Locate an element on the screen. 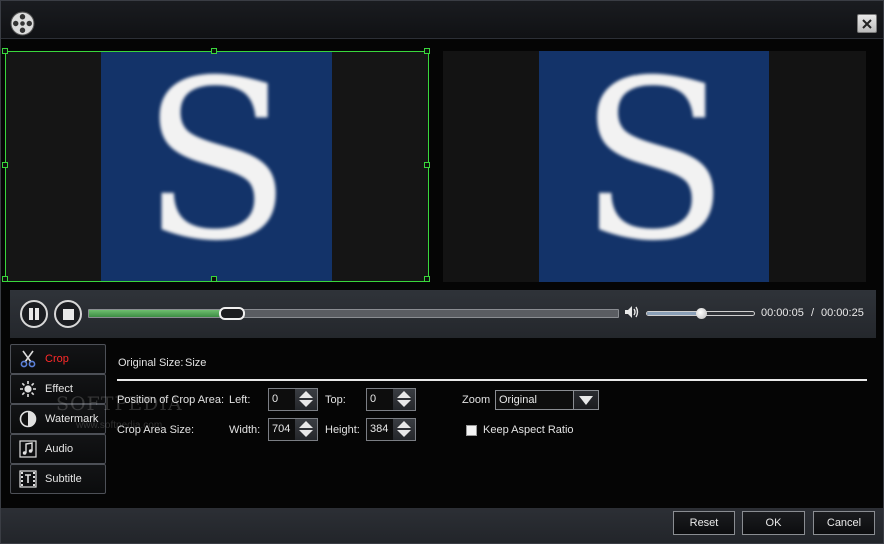 This screenshot has width=884, height=544. zoom-dropdown-button is located at coordinates (585, 400).